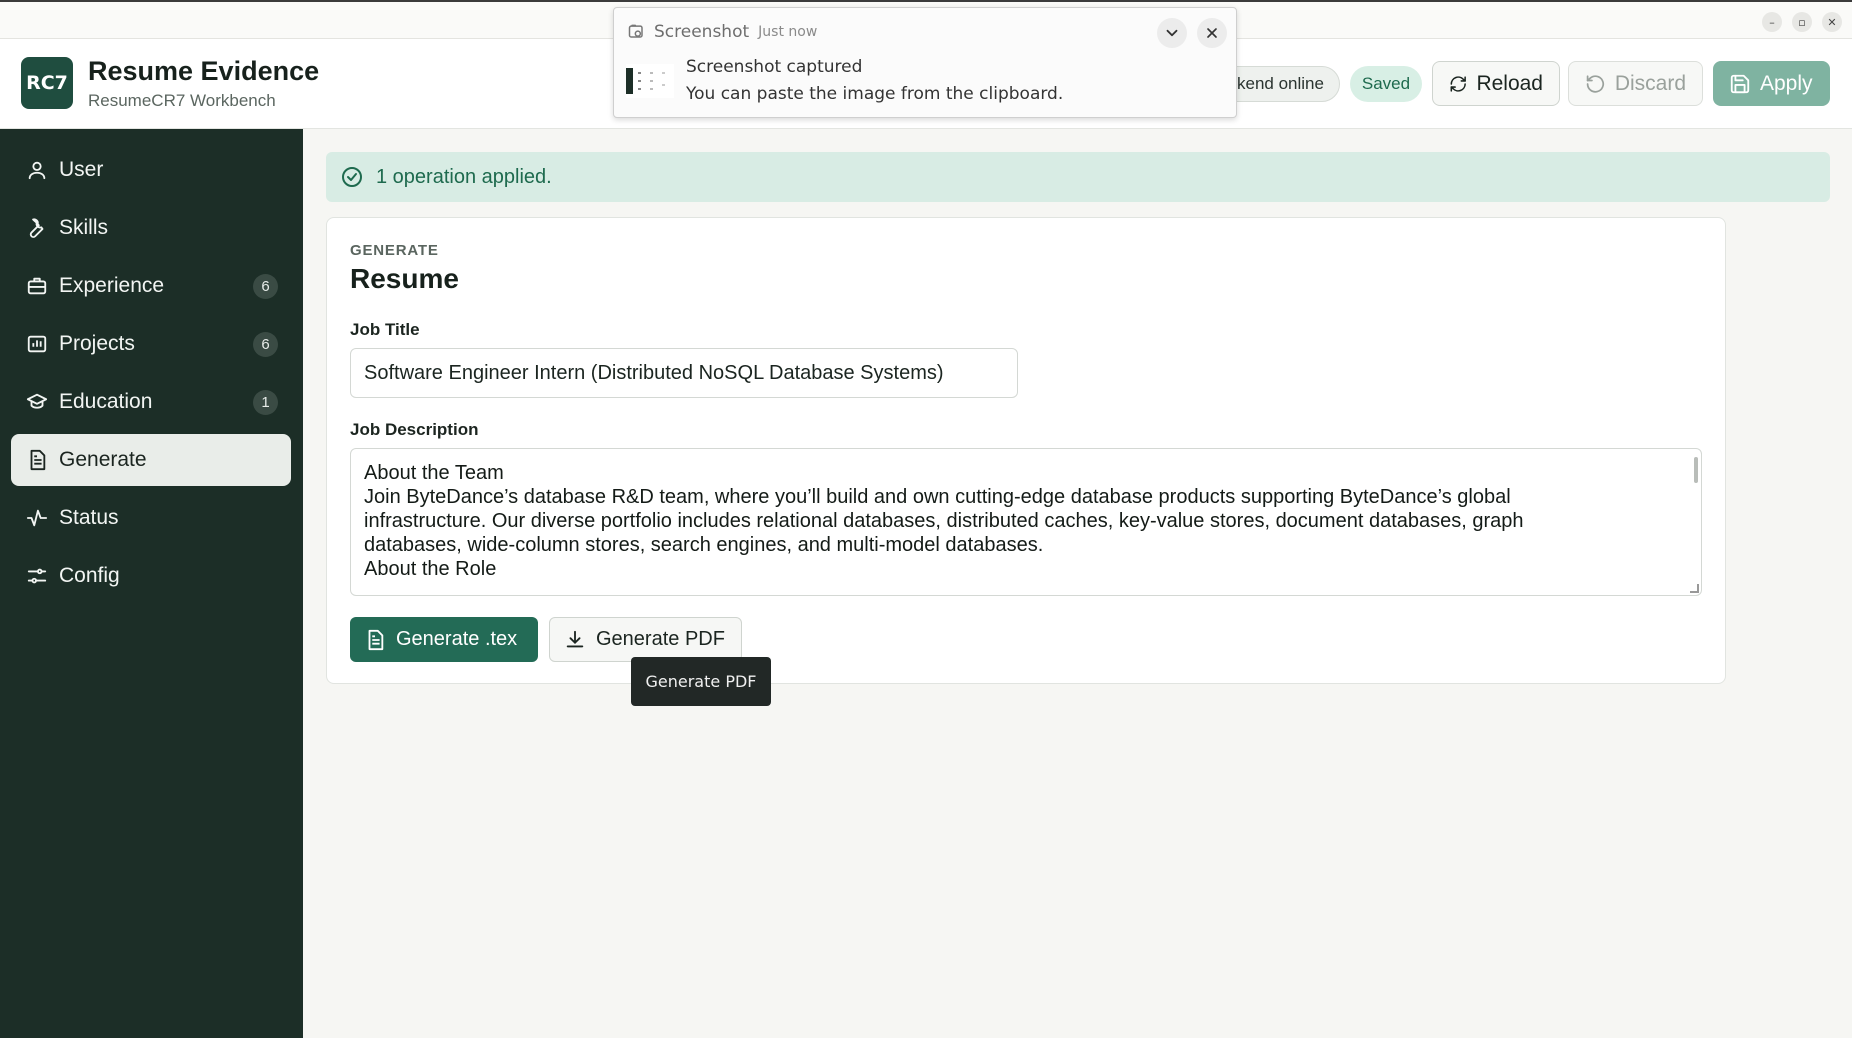 The image size is (1852, 1038). I want to click on refresh-icon, so click(1458, 83).